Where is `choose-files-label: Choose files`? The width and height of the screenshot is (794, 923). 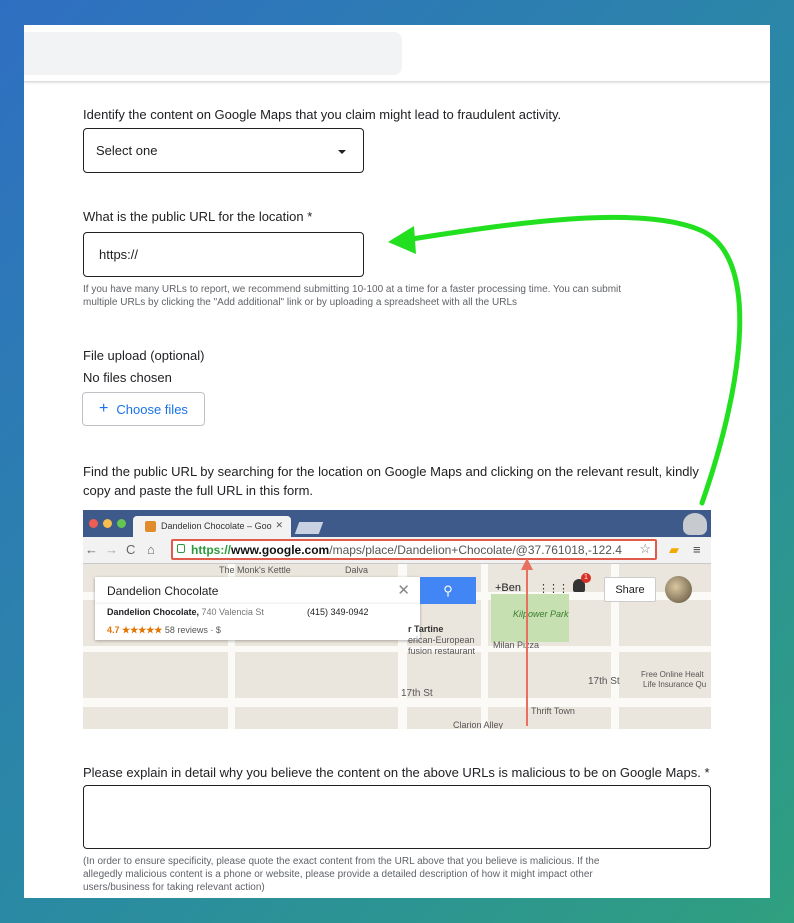
choose-files-label: Choose files is located at coordinates (152, 409).